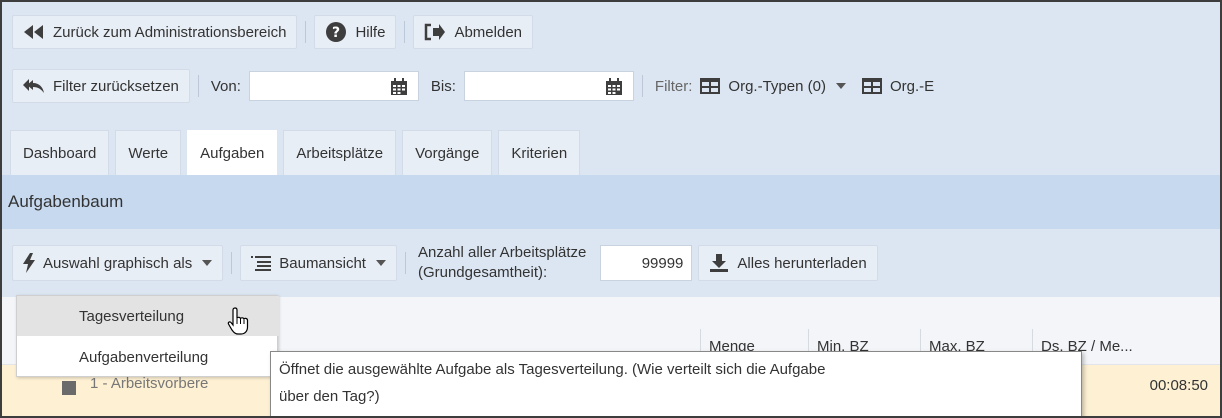 This screenshot has height=418, width=1222. Describe the element at coordinates (60, 152) in the screenshot. I see `tab-dashboard: Dashboard` at that location.